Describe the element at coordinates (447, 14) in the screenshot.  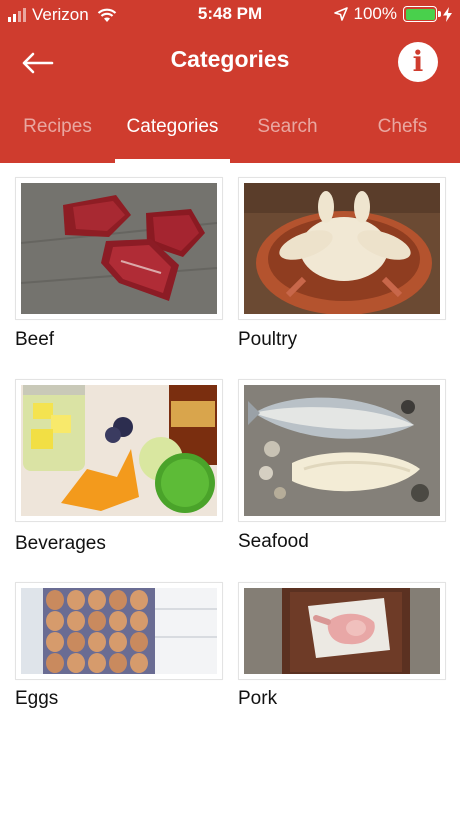
I see `charging-bolt-icon` at that location.